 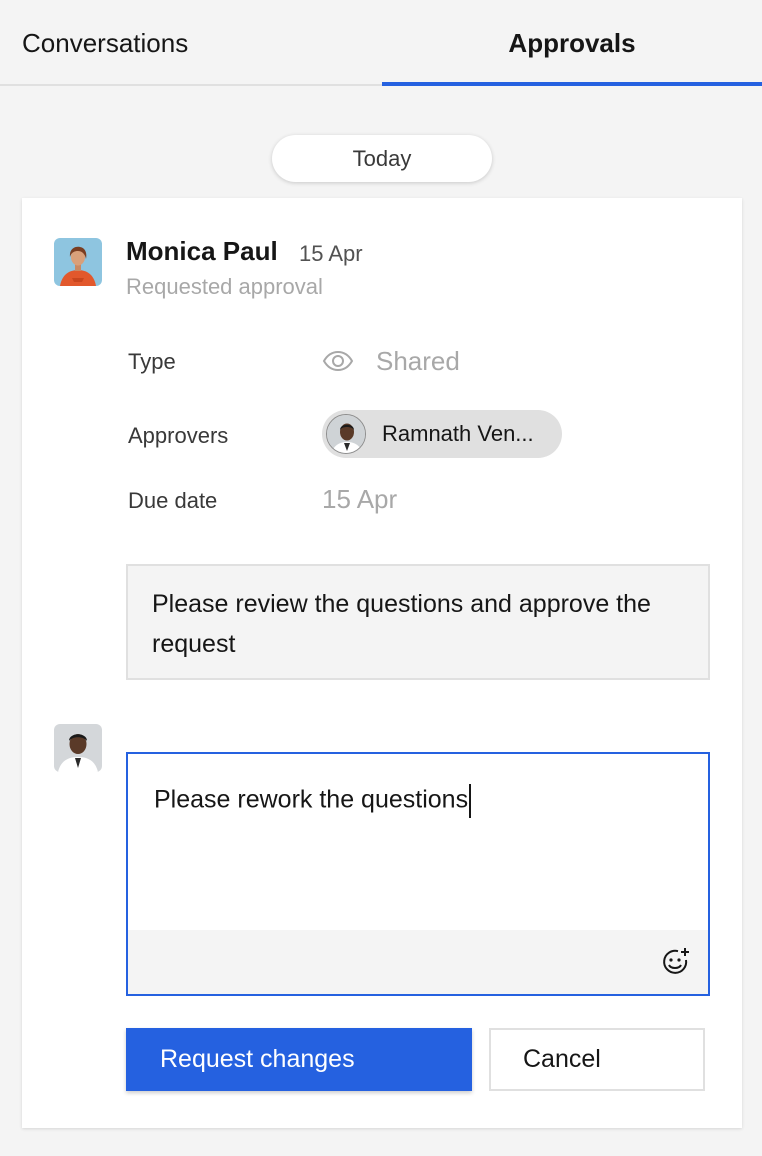 I want to click on due-date-value: 15 Apr, so click(x=360, y=499).